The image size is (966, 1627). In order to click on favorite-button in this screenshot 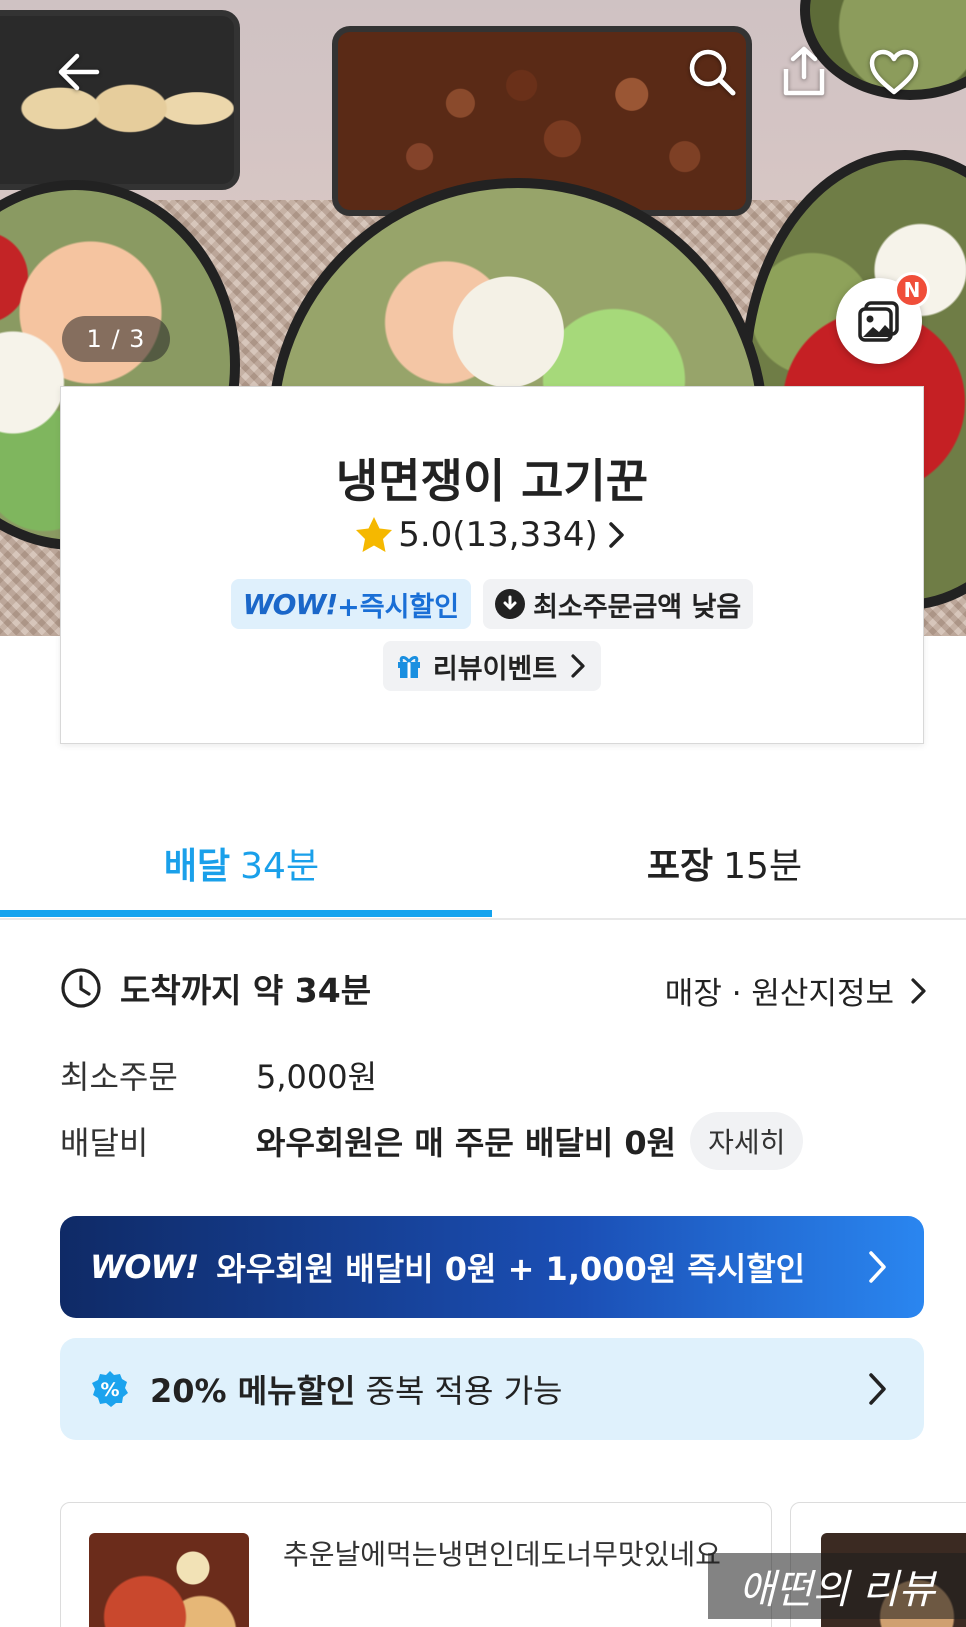, I will do `click(894, 72)`.